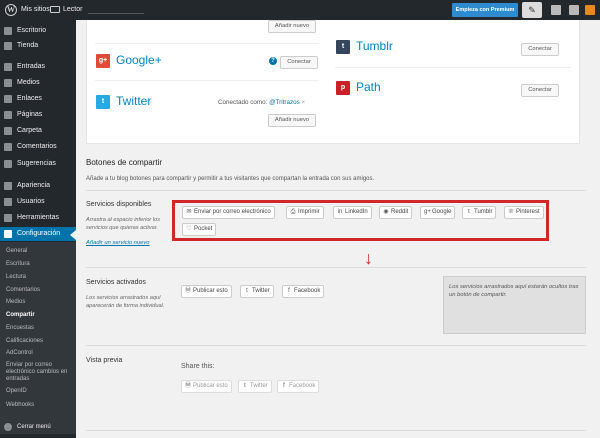  What do you see at coordinates (29, 98) in the screenshot?
I see `sidebar-item-label: Enlaces` at bounding box center [29, 98].